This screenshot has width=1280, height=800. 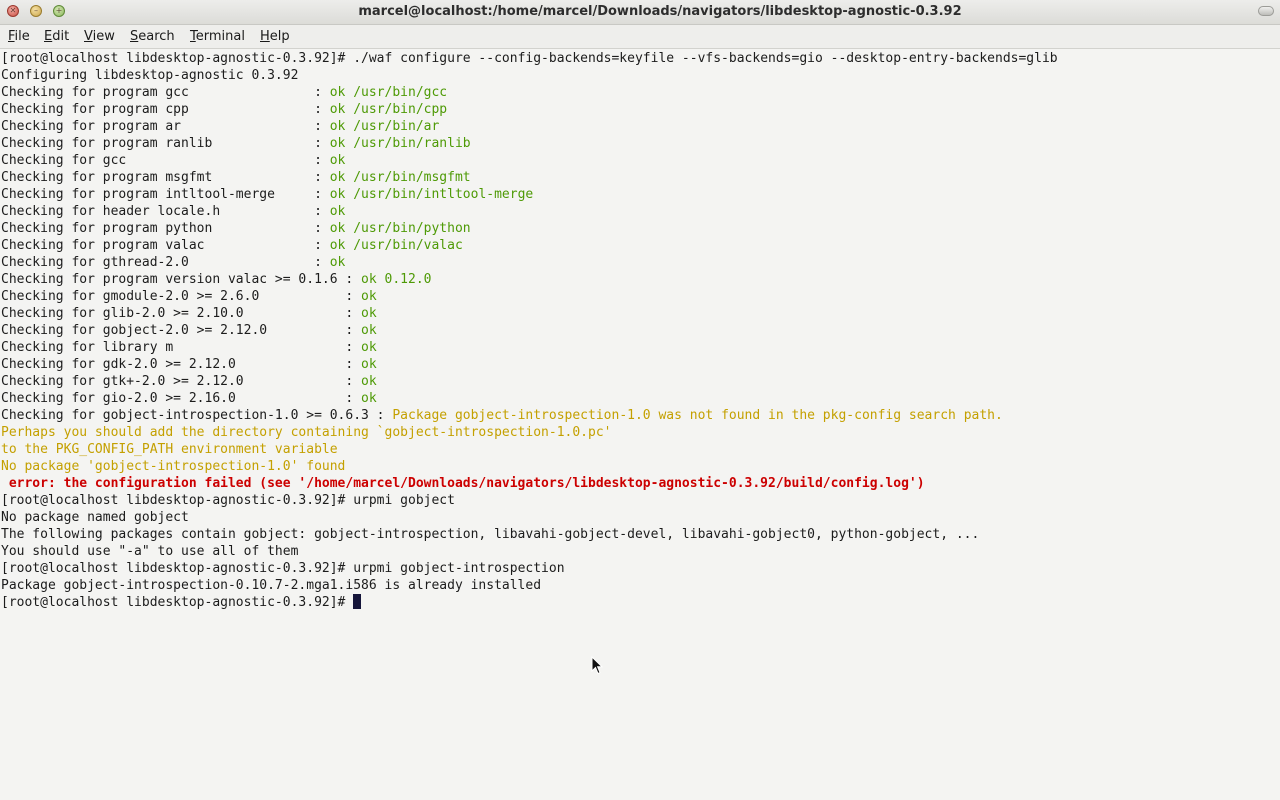 What do you see at coordinates (48, 36) in the screenshot?
I see `menu-edit-mnemonic: E` at bounding box center [48, 36].